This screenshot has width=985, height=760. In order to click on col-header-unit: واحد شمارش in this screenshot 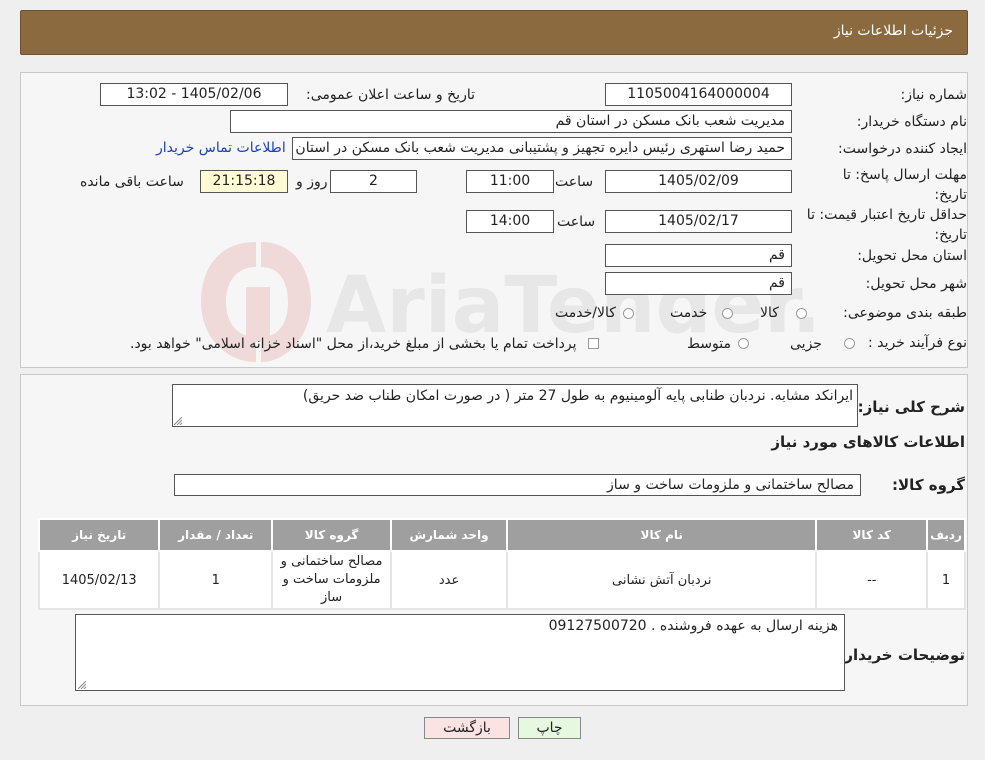, I will do `click(449, 535)`.